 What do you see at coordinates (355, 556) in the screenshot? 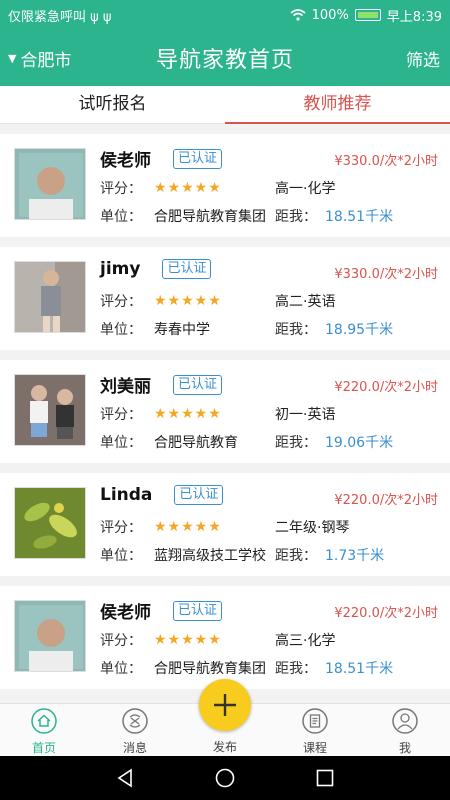
I see `distance-value: 1.73千米` at bounding box center [355, 556].